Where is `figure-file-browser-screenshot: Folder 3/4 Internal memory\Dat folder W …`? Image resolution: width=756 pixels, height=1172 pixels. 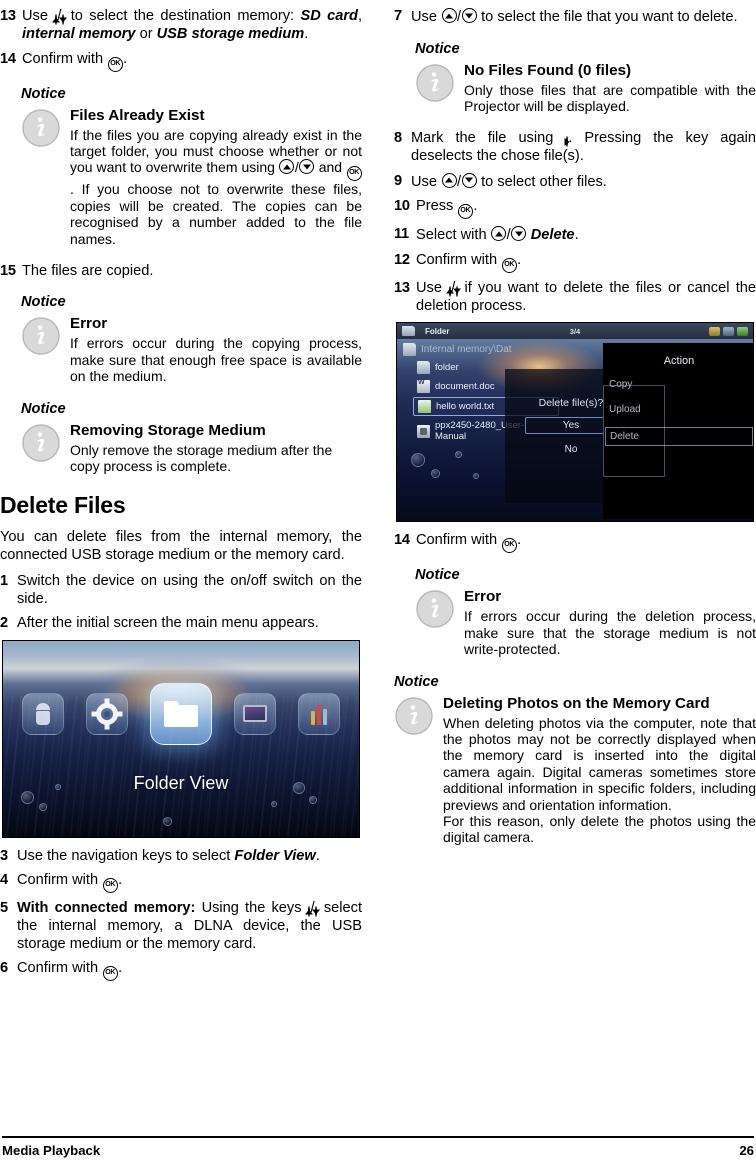
figure-file-browser-screenshot: Folder 3/4 Internal memory\Dat folder W … is located at coordinates (575, 422).